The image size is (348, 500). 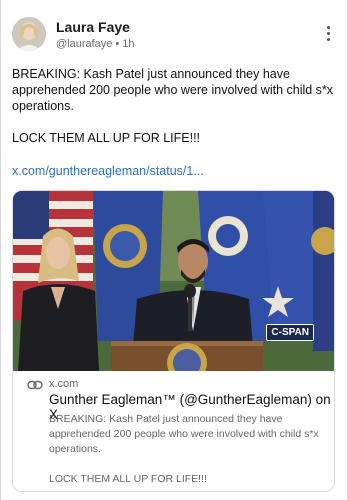 I want to click on kebab-menu-icon, so click(x=328, y=35).